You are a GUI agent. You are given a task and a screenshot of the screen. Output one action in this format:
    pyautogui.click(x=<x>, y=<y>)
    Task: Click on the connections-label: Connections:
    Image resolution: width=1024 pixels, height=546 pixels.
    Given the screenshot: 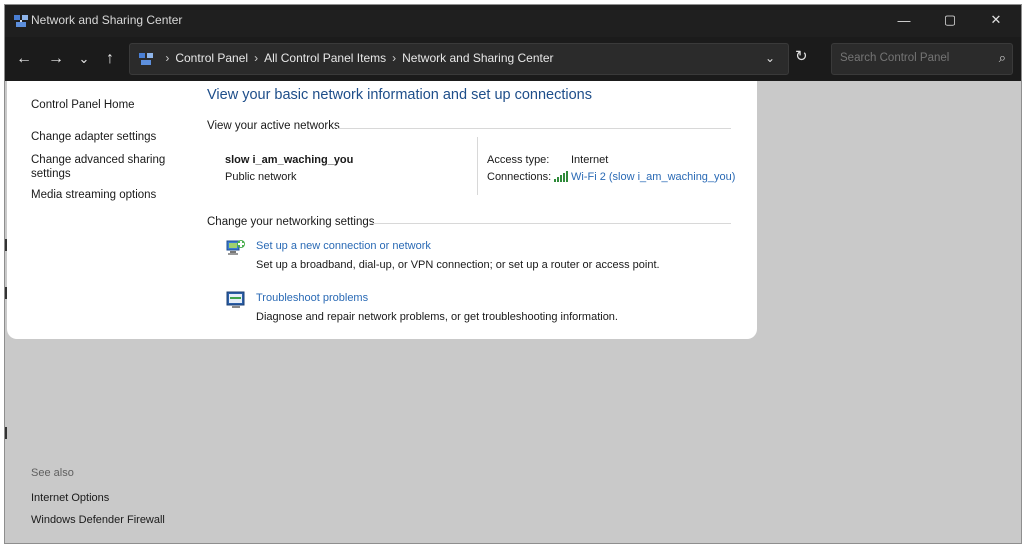 What is the action you would take?
    pyautogui.click(x=519, y=177)
    